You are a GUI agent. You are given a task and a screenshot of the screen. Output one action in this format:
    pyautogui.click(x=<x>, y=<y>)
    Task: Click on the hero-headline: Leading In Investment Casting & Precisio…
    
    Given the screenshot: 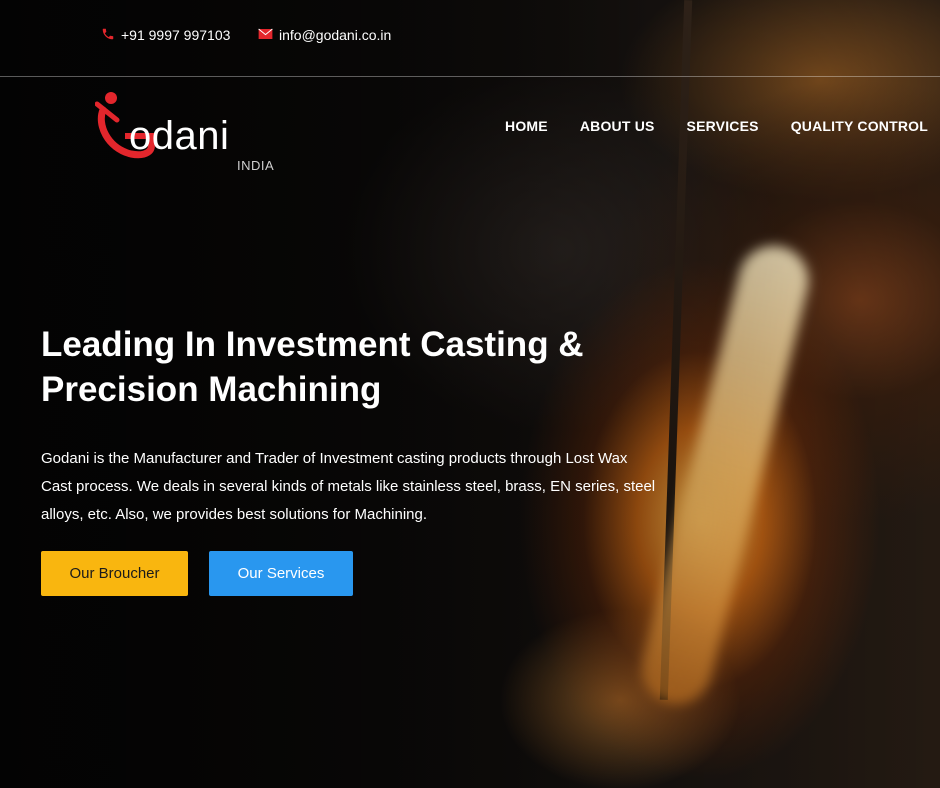 What is the action you would take?
    pyautogui.click(x=341, y=367)
    